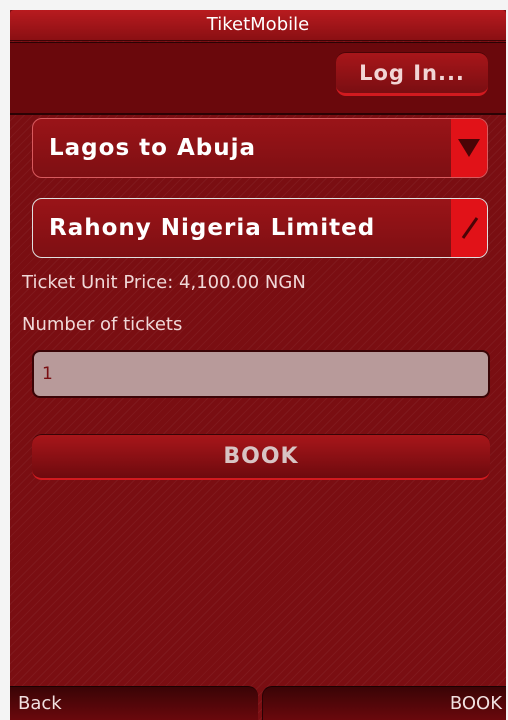  I want to click on route-select-value: Lagos to Abuja, so click(152, 148).